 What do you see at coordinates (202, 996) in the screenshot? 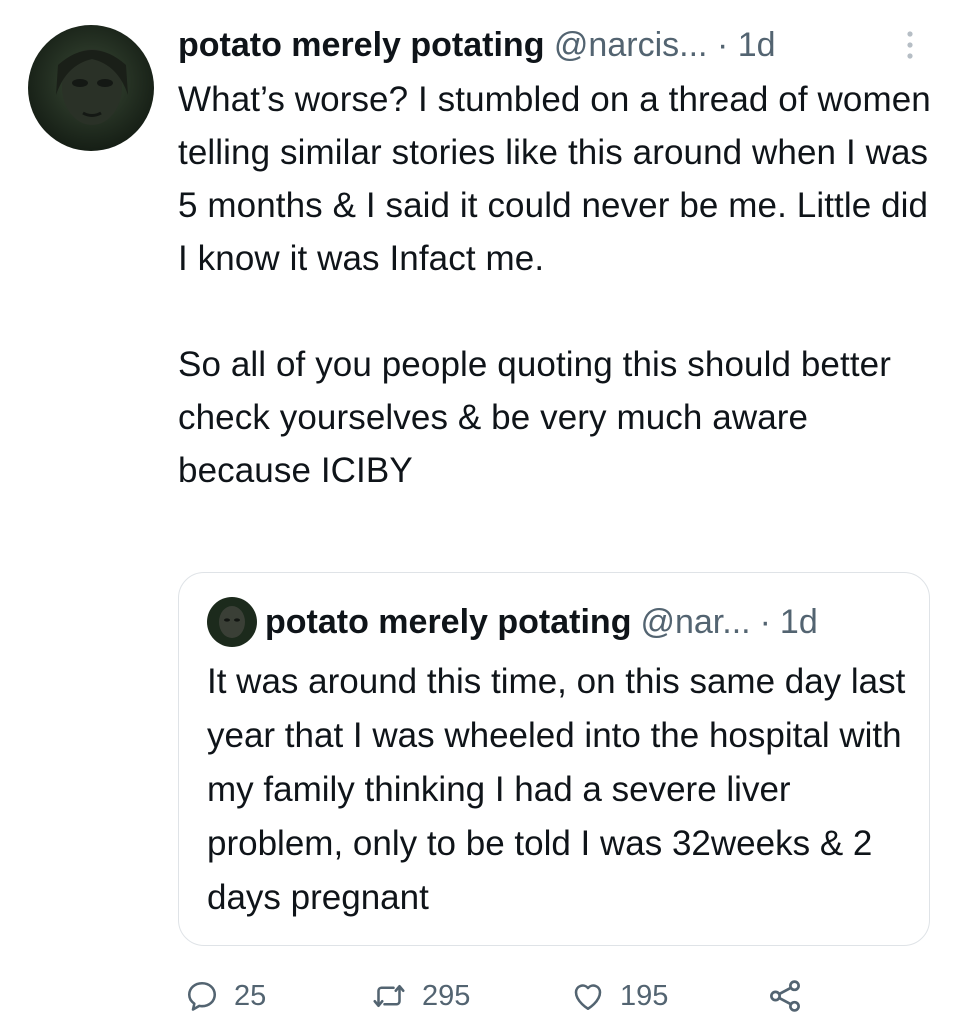
I see `reply-bubble-icon` at bounding box center [202, 996].